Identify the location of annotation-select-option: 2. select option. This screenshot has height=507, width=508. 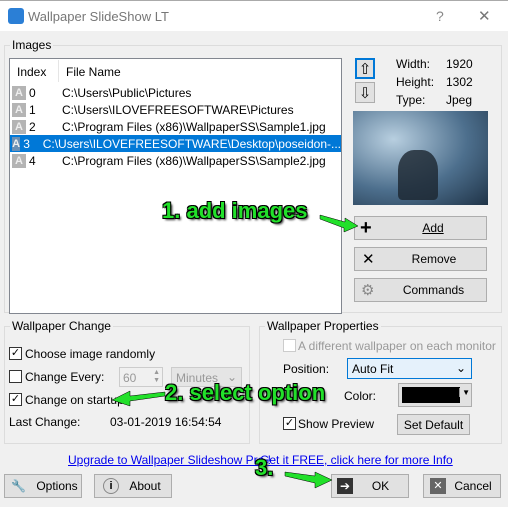
(245, 392).